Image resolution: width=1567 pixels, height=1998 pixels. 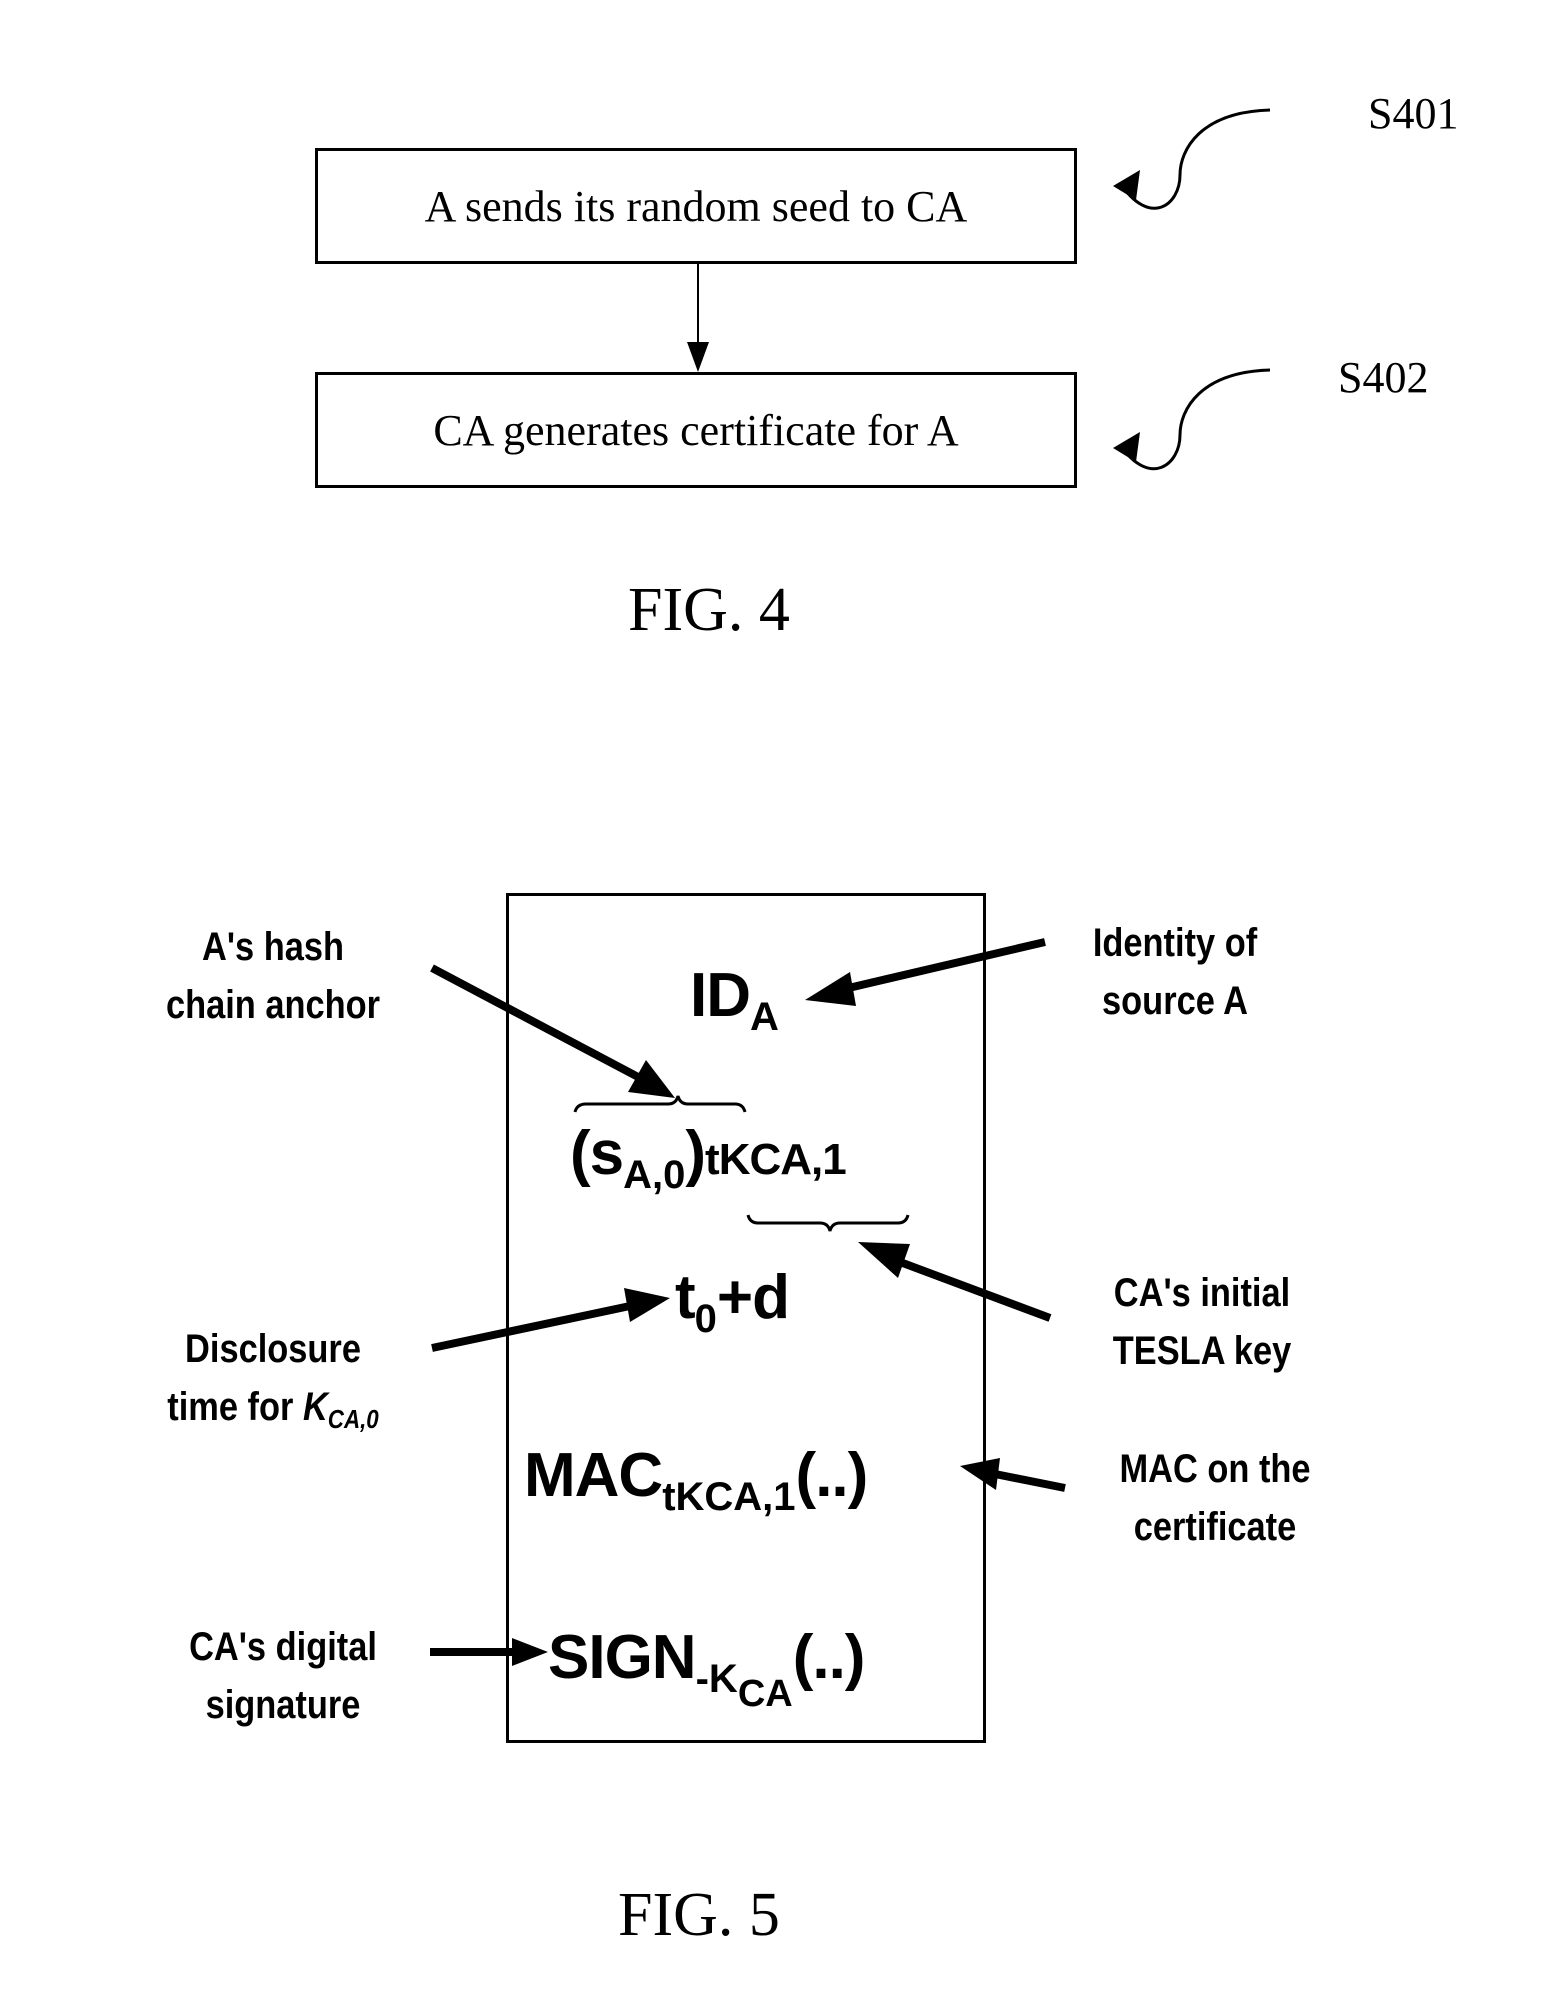 What do you see at coordinates (706, 1669) in the screenshot?
I see `field-signature: SIGN-KCA(..)` at bounding box center [706, 1669].